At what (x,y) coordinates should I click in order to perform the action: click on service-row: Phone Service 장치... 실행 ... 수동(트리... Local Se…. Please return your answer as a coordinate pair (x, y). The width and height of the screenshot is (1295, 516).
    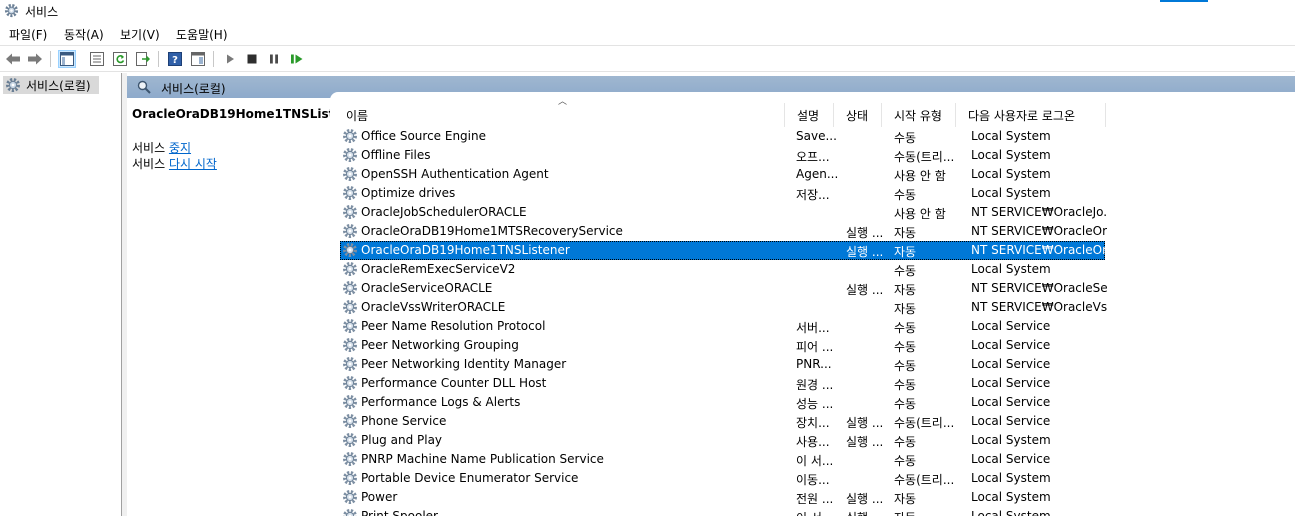
    Looking at the image, I should click on (722, 421).